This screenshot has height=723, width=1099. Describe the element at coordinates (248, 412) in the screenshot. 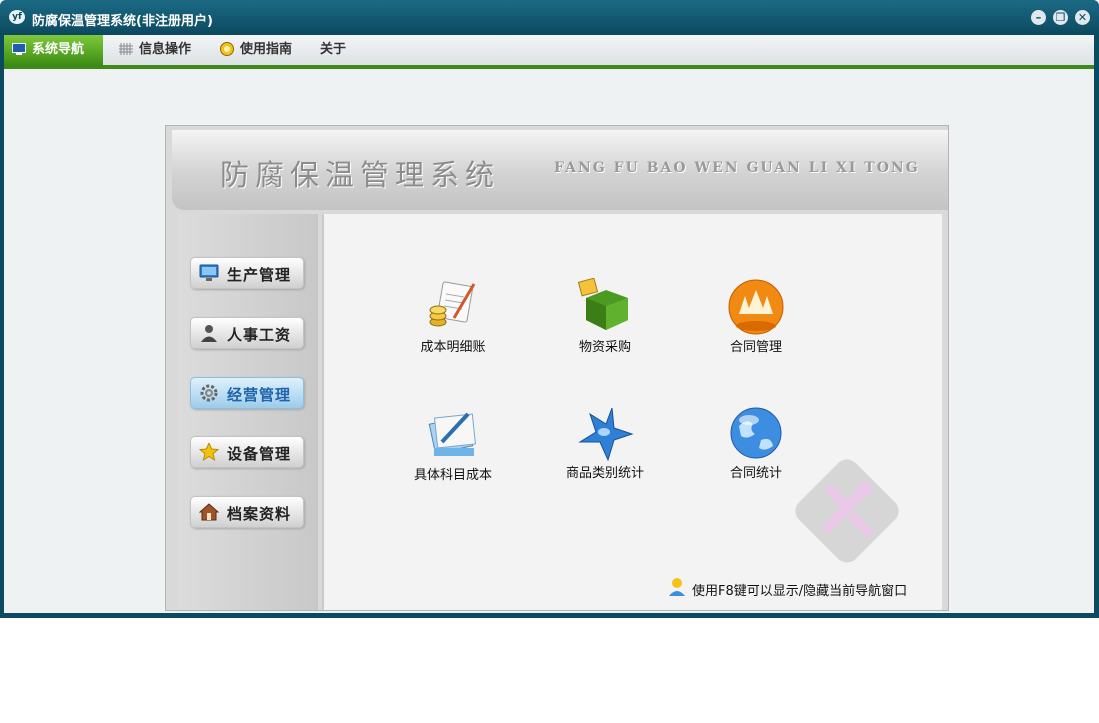

I see `nav-sidebar: 生产管理 人事工资 经营管理 设备管理 档案资料` at that location.